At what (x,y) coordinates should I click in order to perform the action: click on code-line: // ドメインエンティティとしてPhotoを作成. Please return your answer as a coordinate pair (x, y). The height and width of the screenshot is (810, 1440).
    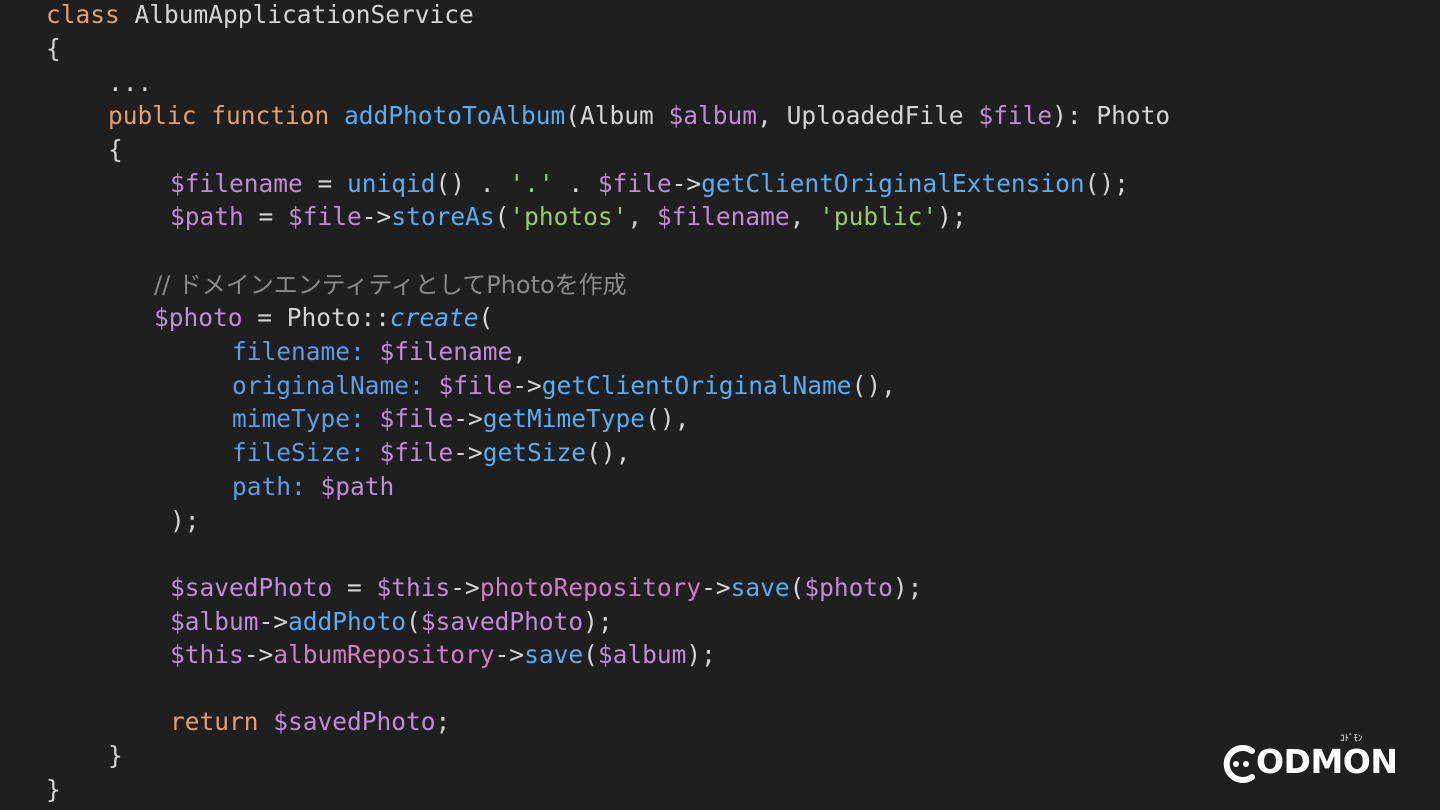
    Looking at the image, I should click on (390, 285).